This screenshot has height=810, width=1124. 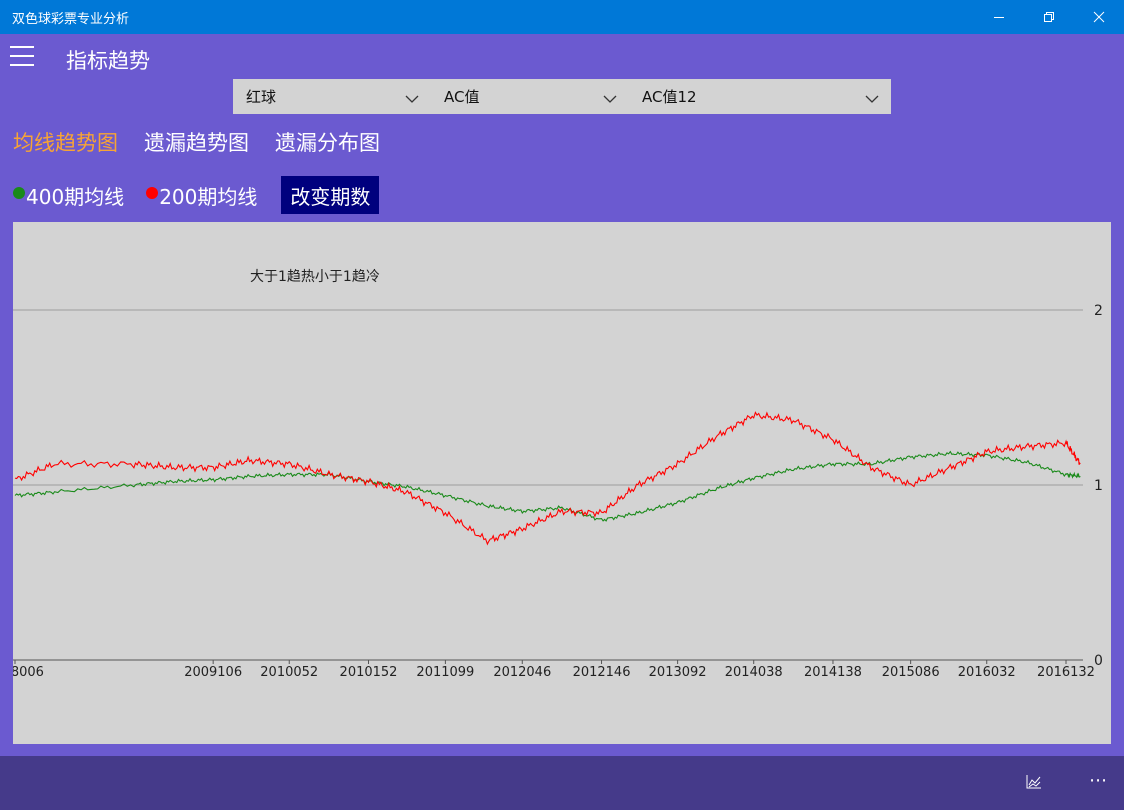 I want to click on green-dot-icon, so click(x=19, y=193).